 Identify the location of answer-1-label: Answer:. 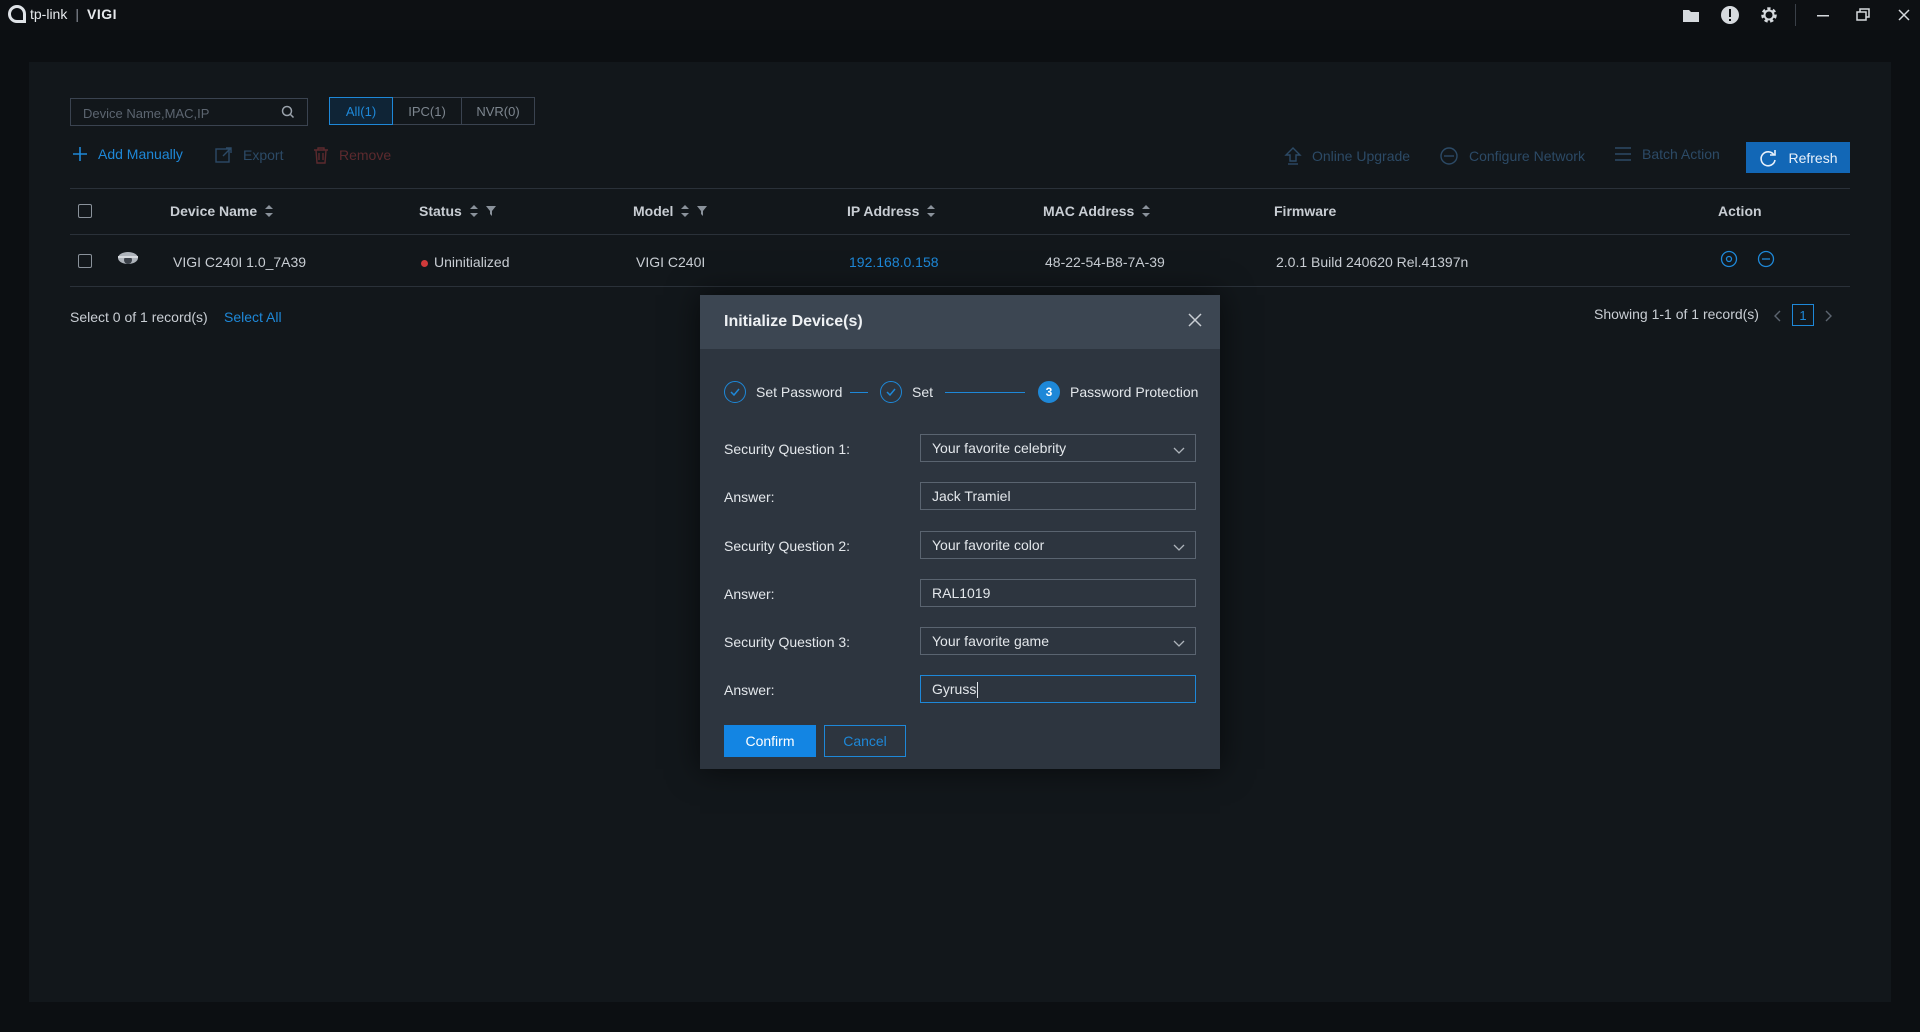
(749, 497).